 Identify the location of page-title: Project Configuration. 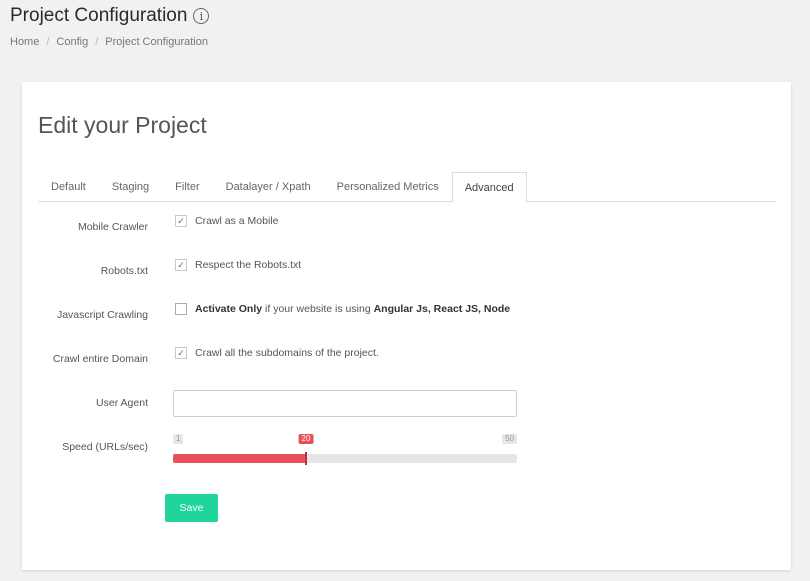
(99, 15).